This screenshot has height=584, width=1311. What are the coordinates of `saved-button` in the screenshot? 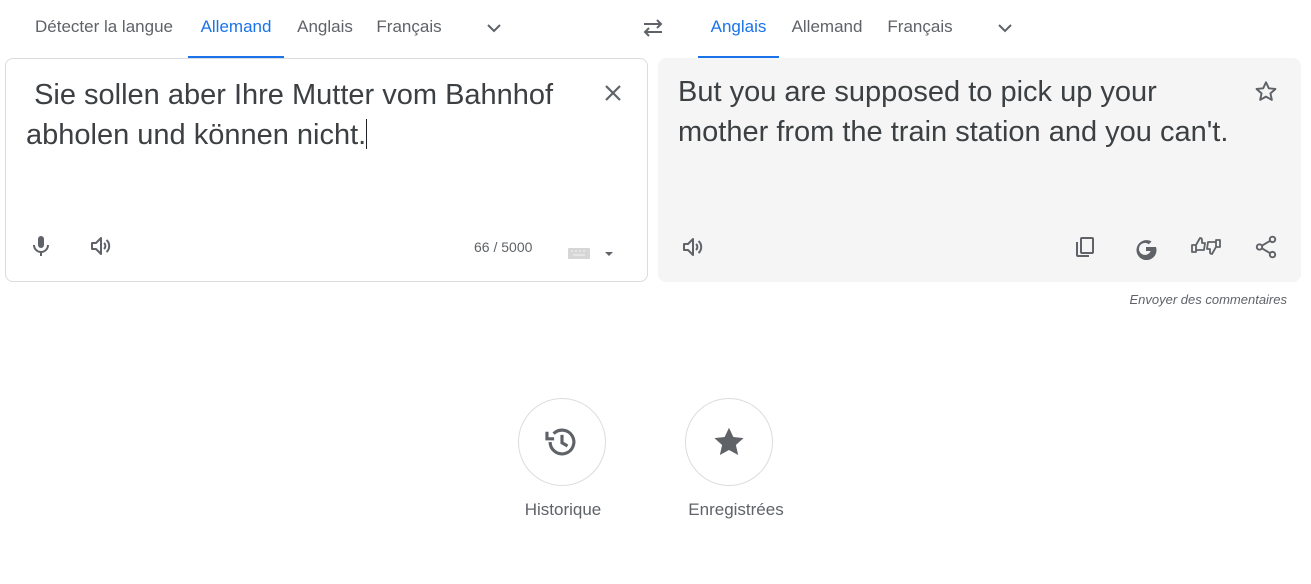 It's located at (729, 442).